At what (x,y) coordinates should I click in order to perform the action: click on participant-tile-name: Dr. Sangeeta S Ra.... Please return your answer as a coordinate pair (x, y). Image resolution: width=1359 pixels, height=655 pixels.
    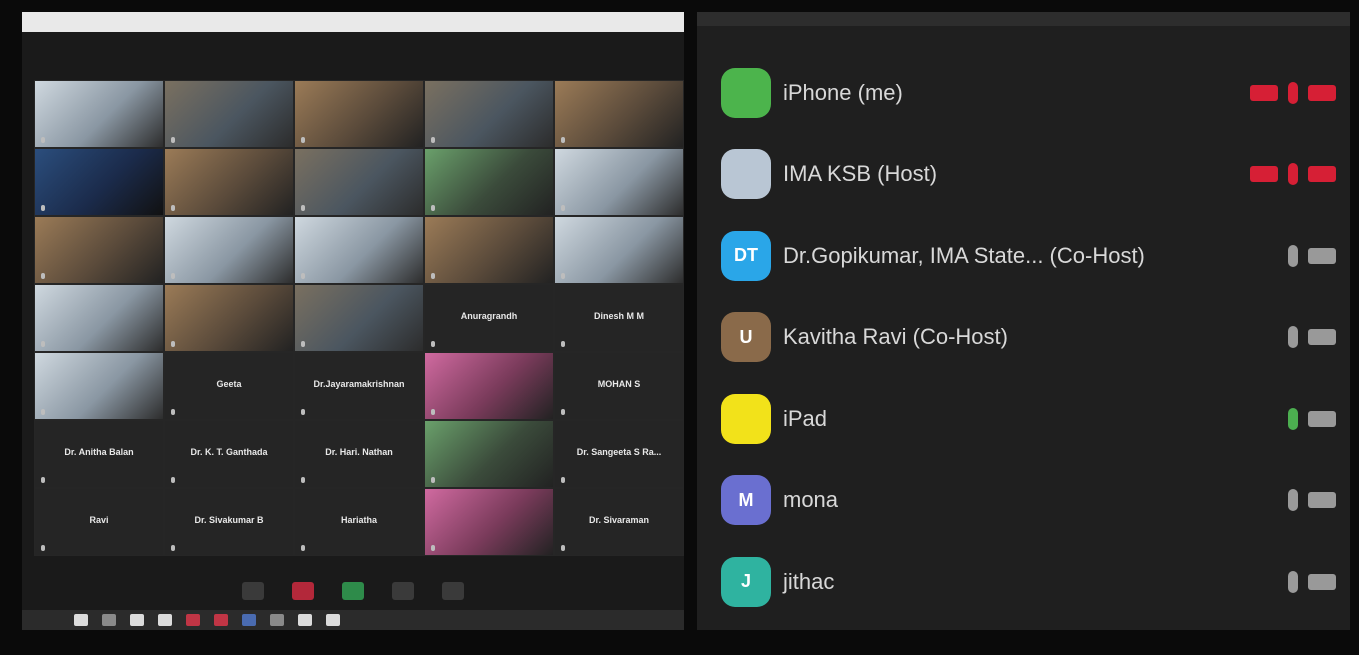
    Looking at the image, I should click on (619, 452).